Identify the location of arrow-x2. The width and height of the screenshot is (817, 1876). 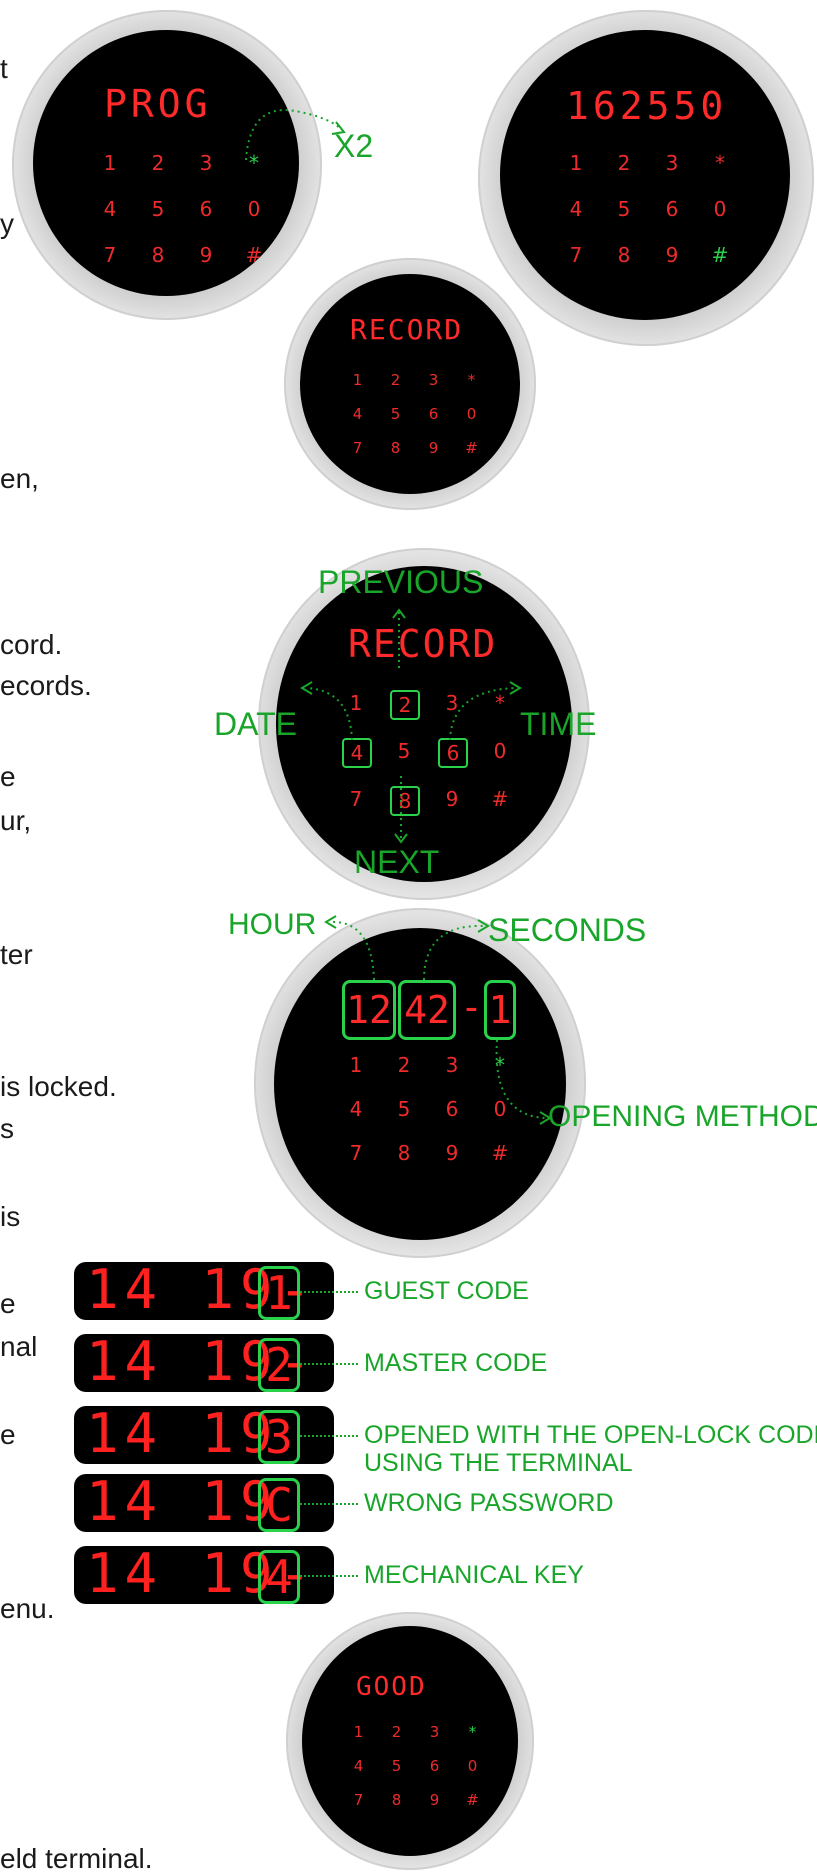
(294, 135).